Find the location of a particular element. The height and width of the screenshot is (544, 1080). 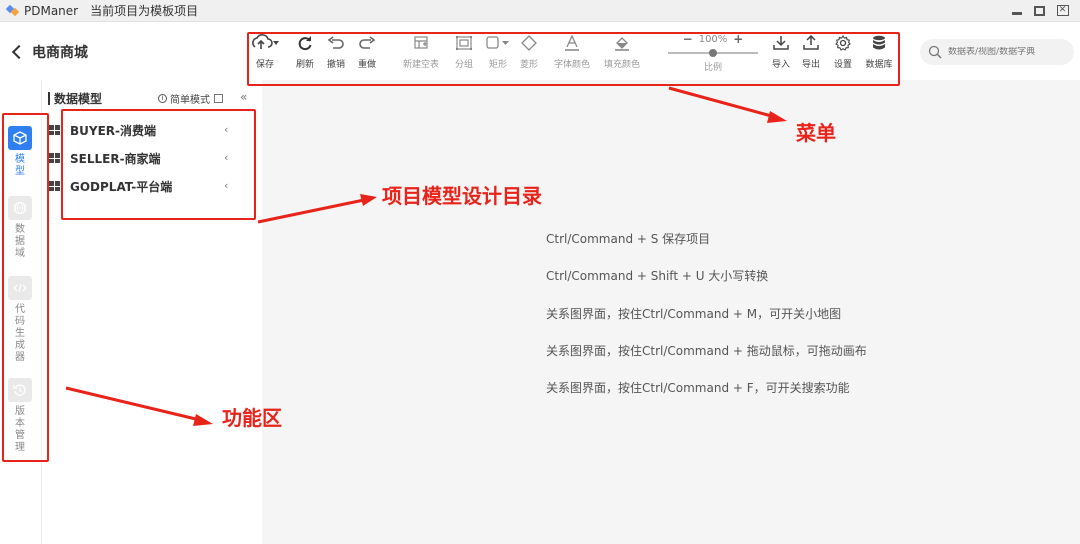

close-icon: ✕ is located at coordinates (1062, 10).